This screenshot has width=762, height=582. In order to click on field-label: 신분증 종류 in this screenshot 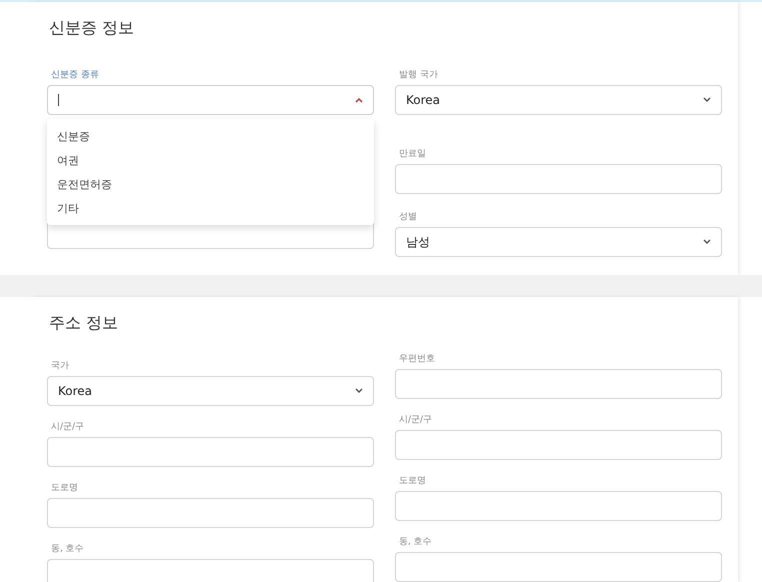, I will do `click(75, 75)`.